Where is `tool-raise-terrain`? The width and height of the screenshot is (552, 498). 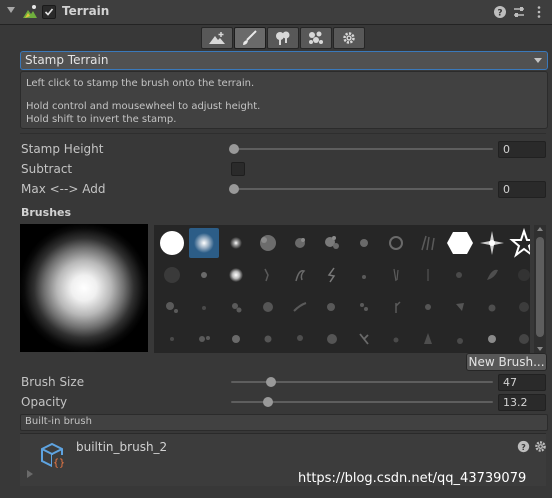 tool-raise-terrain is located at coordinates (217, 38).